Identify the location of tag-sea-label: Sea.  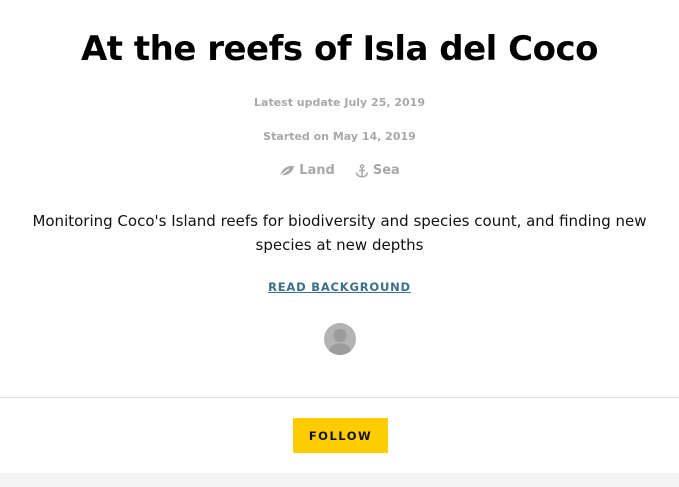
(386, 170).